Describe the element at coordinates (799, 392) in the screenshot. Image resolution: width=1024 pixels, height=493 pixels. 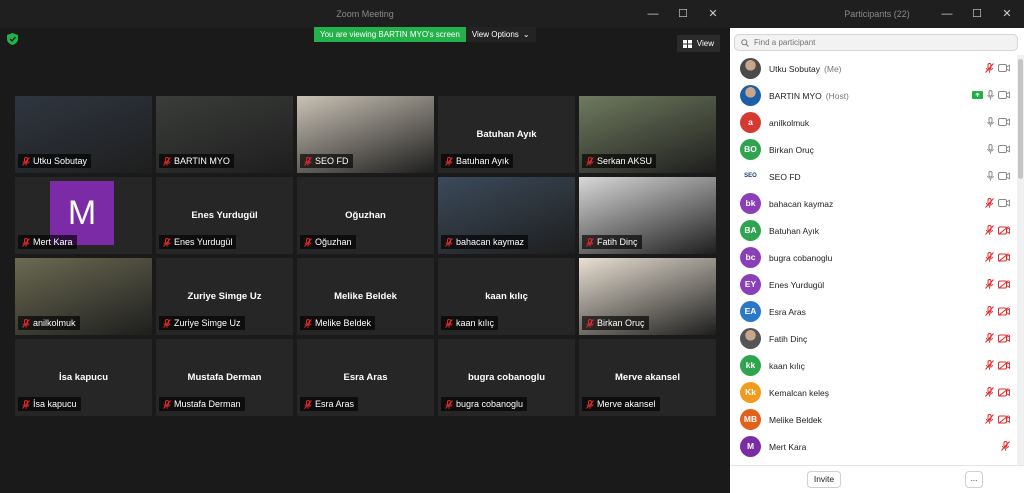
I see `participant-name: Kemalcan keleş` at that location.